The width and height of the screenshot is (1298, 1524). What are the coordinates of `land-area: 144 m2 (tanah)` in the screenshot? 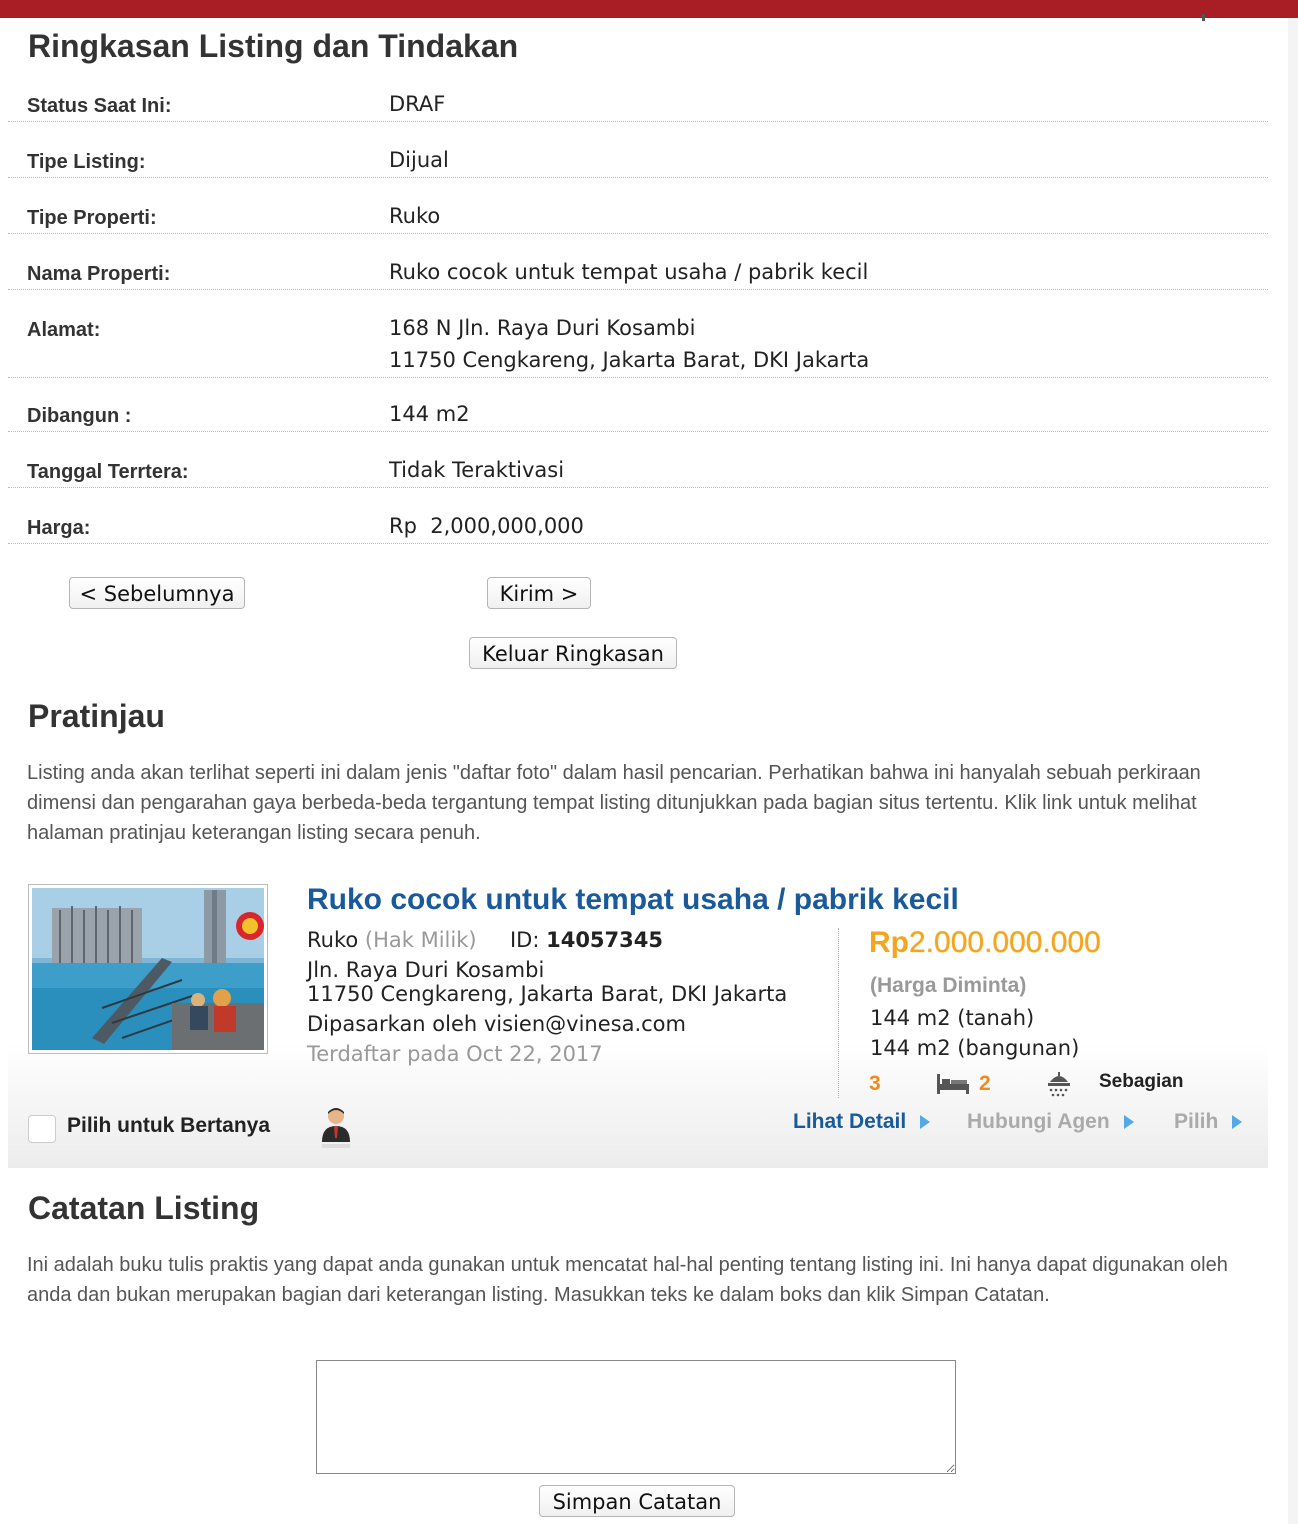 It's located at (952, 1018).